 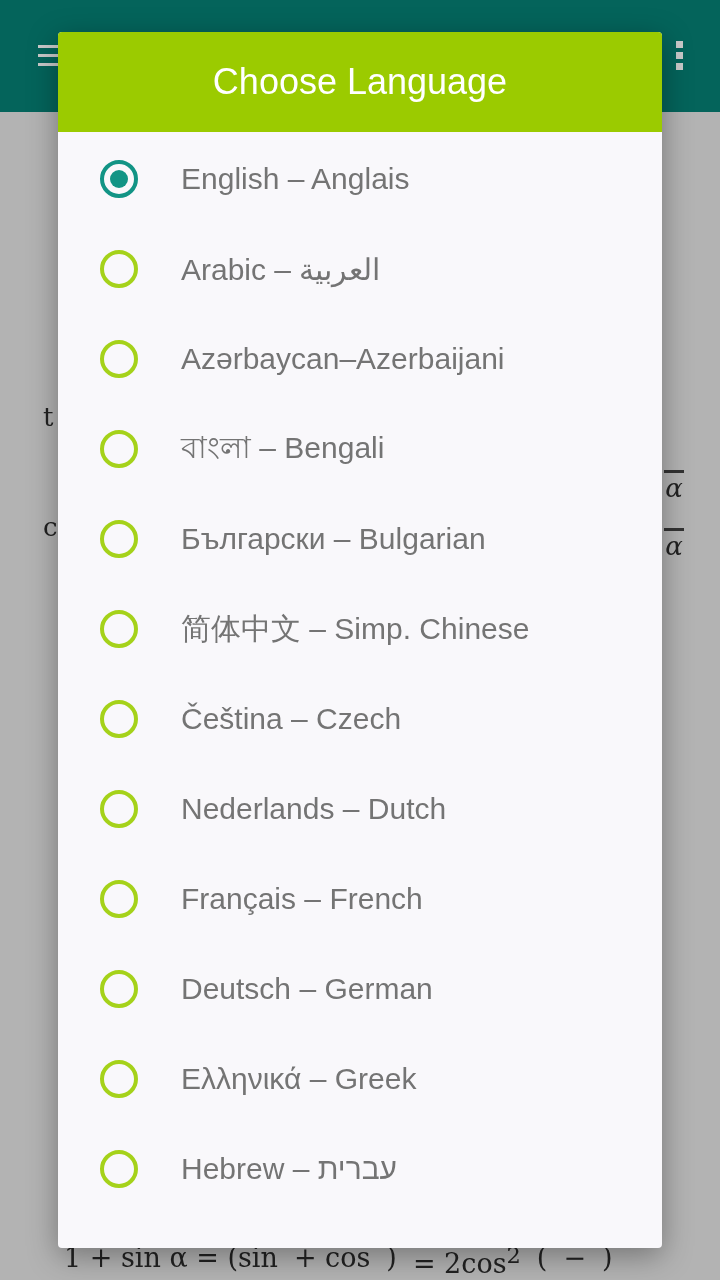 I want to click on formula-text: c, so click(x=50, y=527).